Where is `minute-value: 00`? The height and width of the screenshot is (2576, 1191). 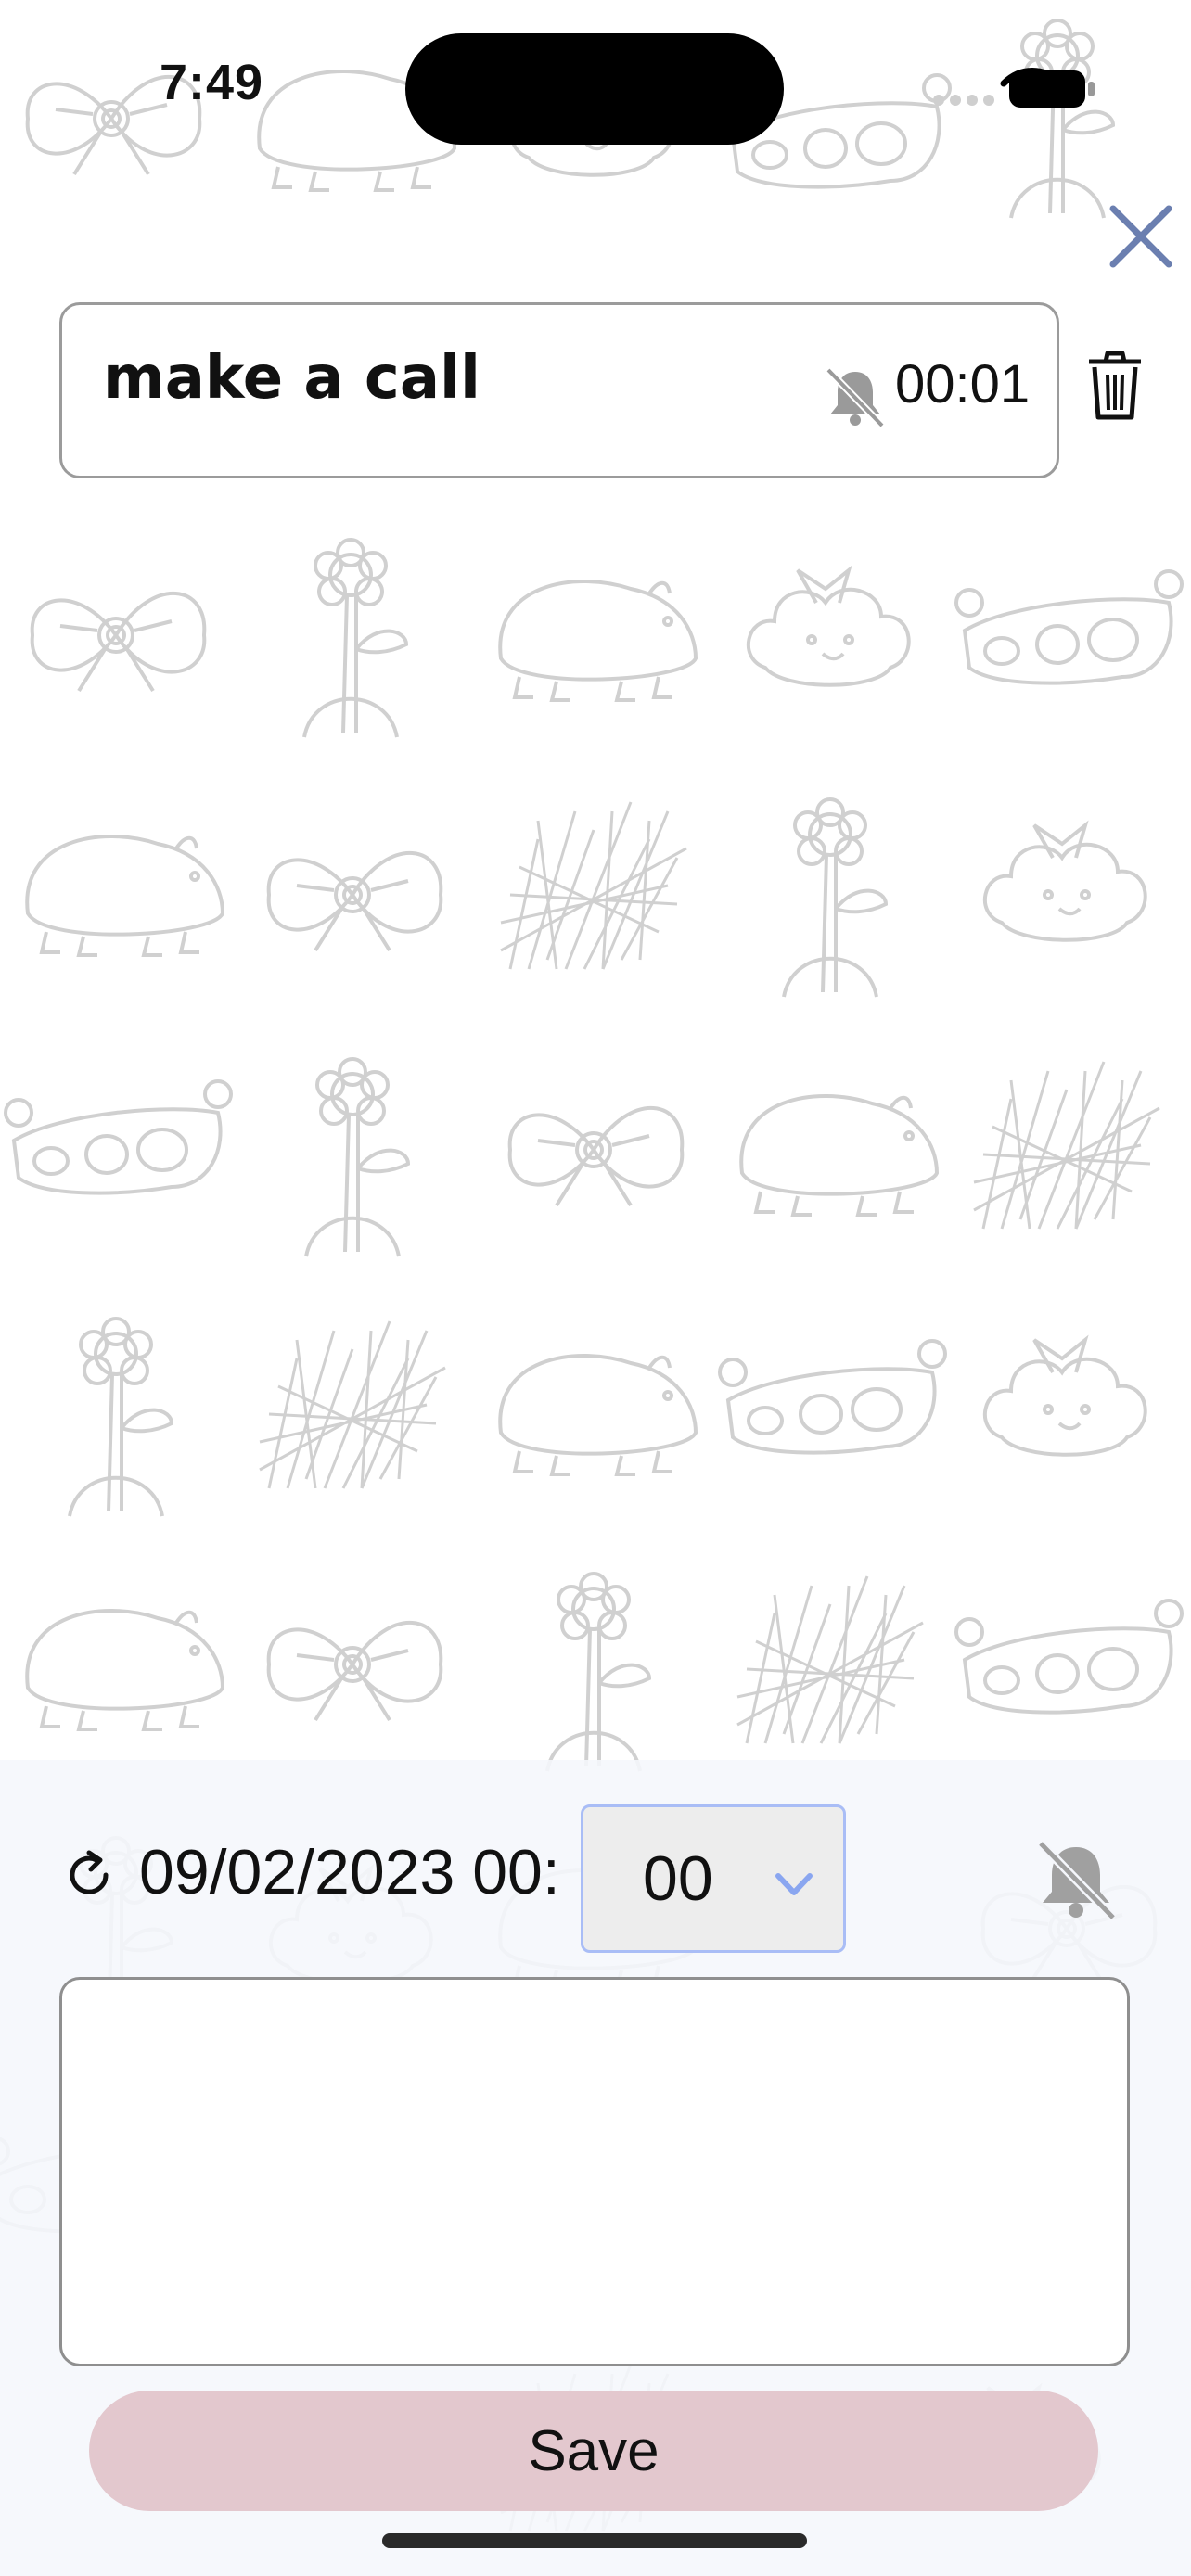
minute-value: 00 is located at coordinates (678, 1879).